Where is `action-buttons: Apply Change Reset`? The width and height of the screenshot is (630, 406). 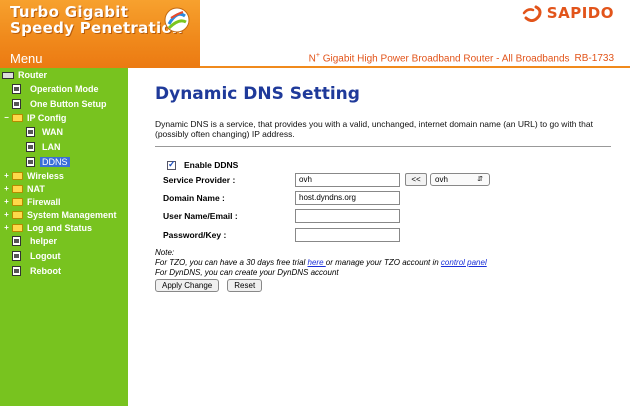
action-buttons: Apply Change Reset is located at coordinates (212, 285).